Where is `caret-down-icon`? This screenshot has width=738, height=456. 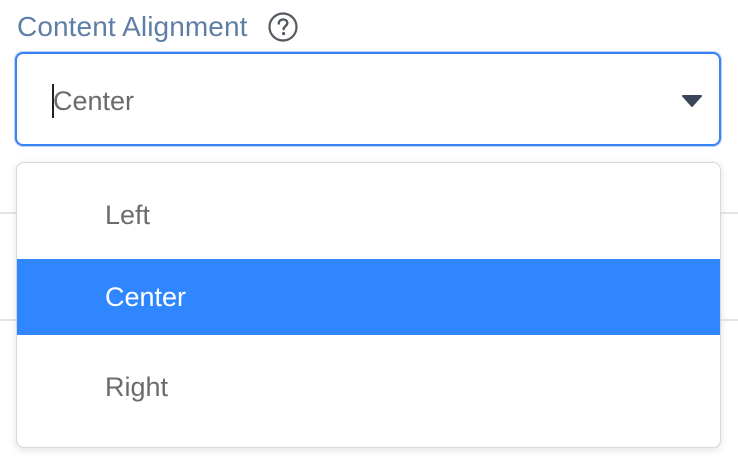 caret-down-icon is located at coordinates (692, 101).